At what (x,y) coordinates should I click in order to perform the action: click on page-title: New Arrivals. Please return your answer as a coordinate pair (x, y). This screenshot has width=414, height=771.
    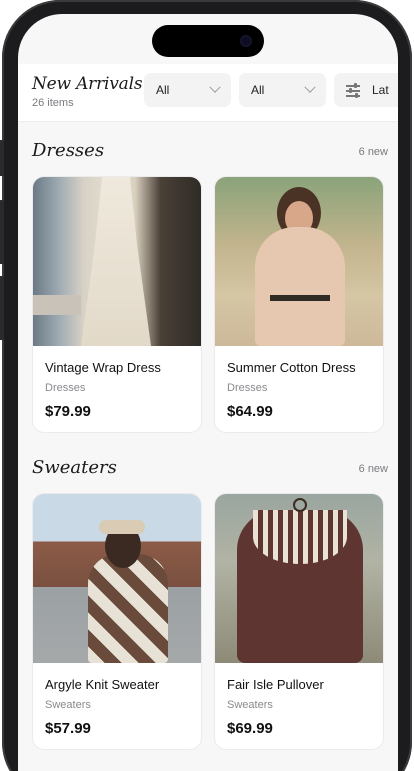
    Looking at the image, I should click on (87, 84).